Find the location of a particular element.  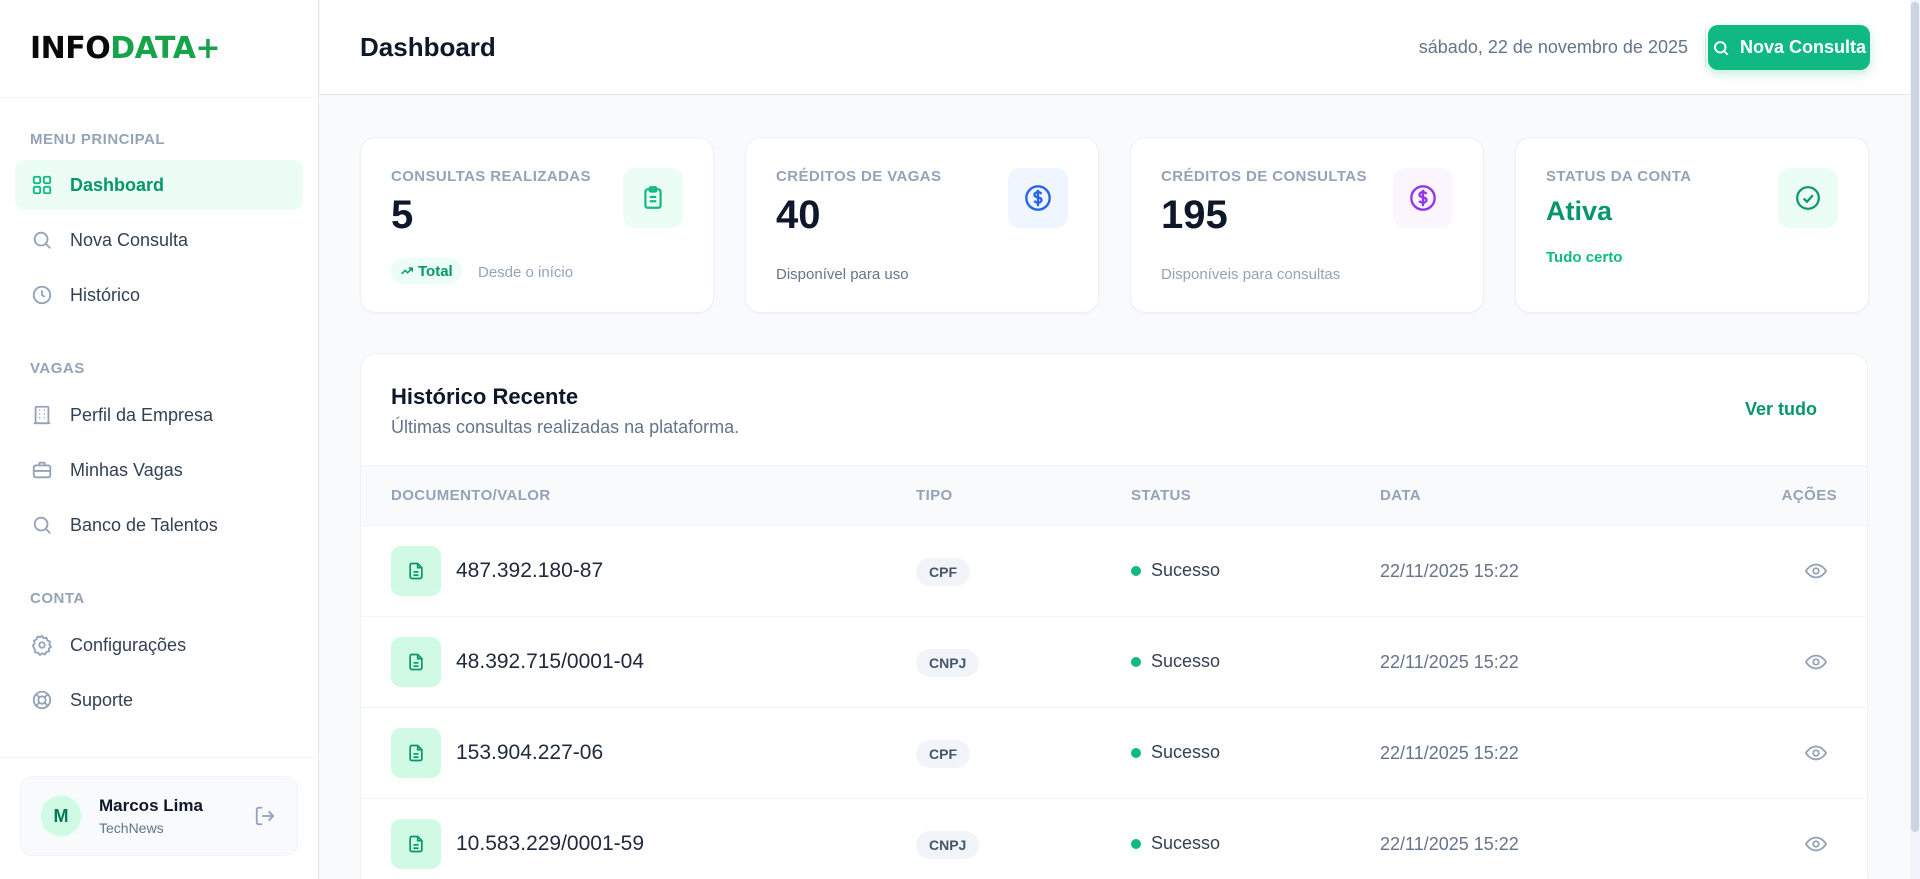

document-value: 153.904.227-06 is located at coordinates (530, 752).